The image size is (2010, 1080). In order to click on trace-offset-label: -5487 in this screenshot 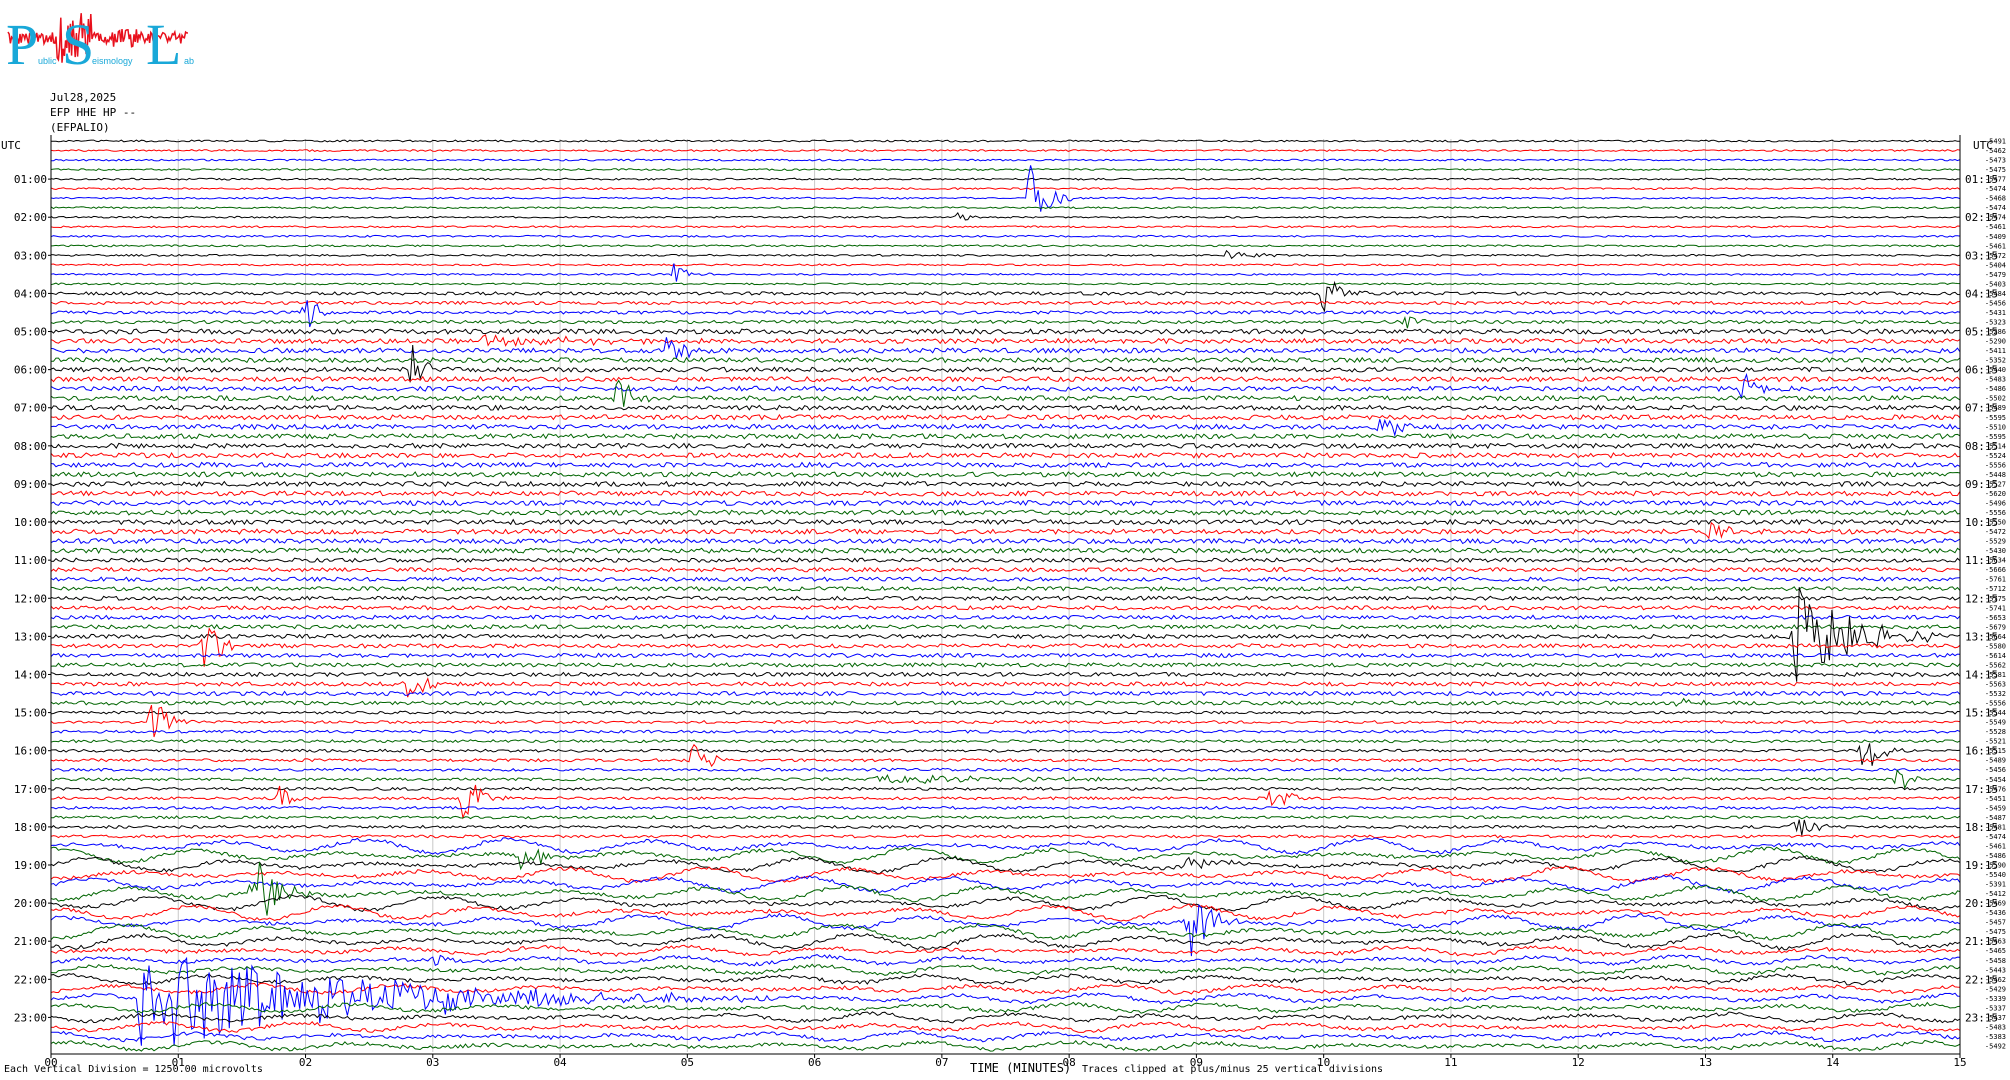, I will do `click(1995, 818)`.